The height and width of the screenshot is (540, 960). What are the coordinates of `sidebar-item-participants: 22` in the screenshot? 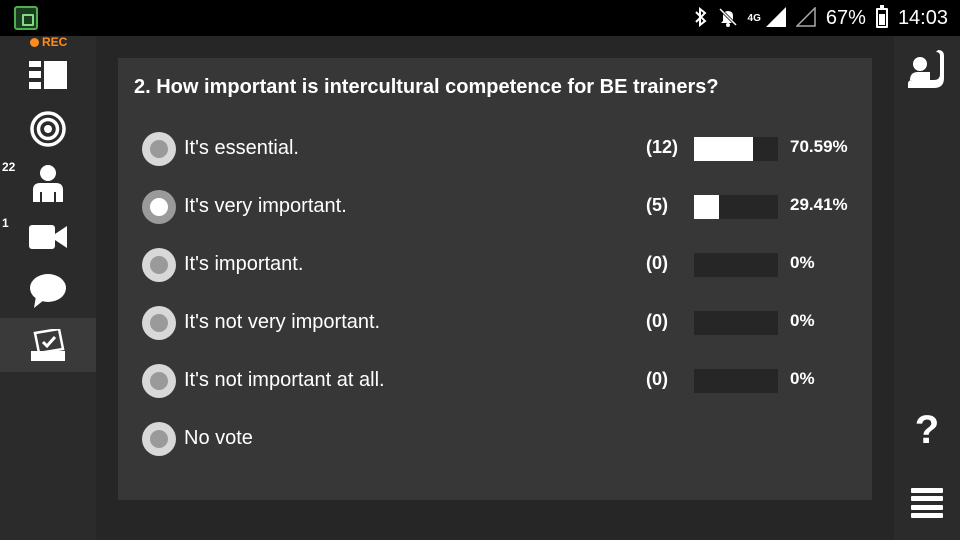 It's located at (48, 183).